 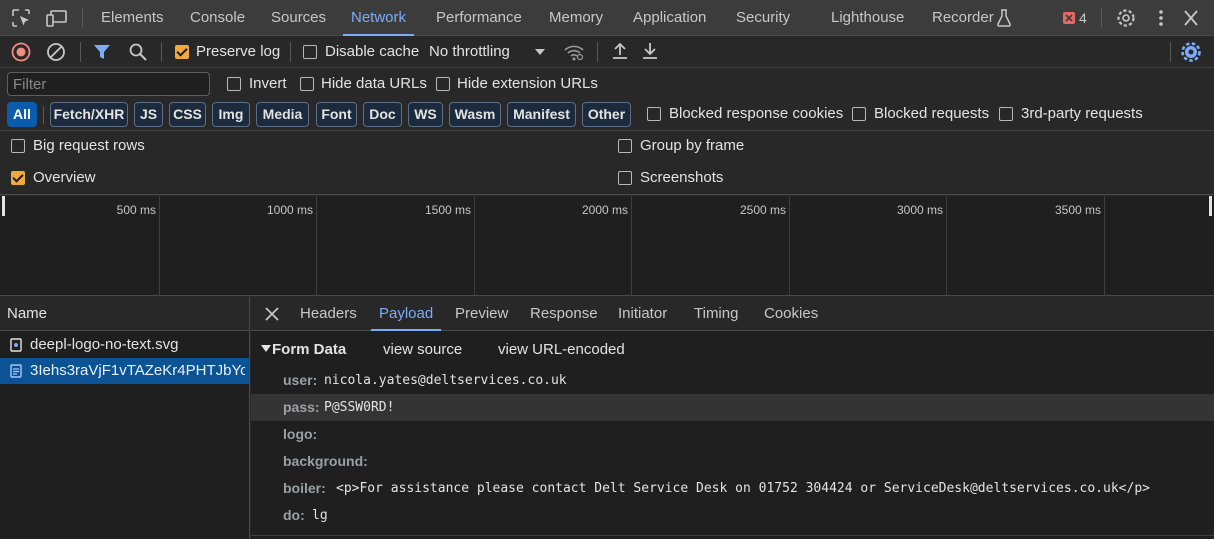 What do you see at coordinates (328, 314) in the screenshot?
I see `tab-headers: Headers` at bounding box center [328, 314].